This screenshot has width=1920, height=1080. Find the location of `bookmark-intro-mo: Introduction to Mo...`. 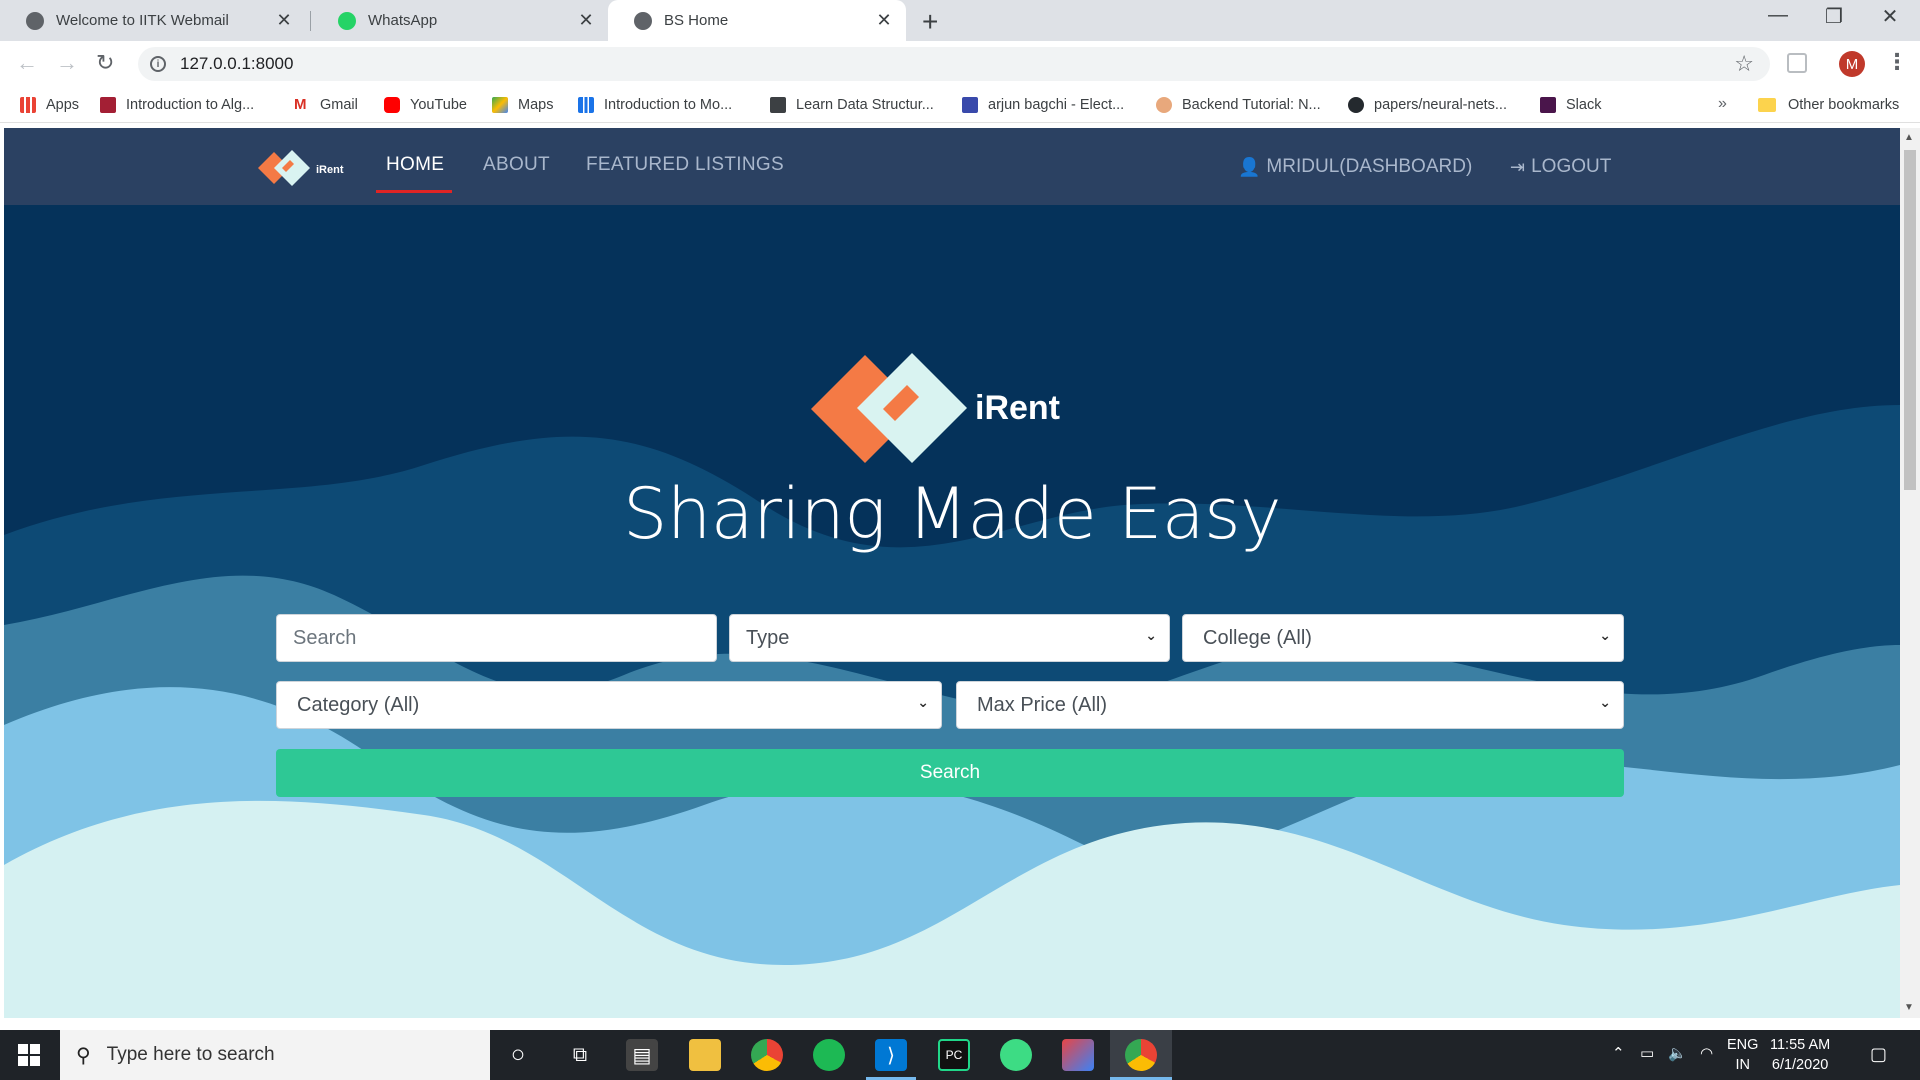

bookmark-intro-mo: Introduction to Mo... is located at coordinates (655, 105).